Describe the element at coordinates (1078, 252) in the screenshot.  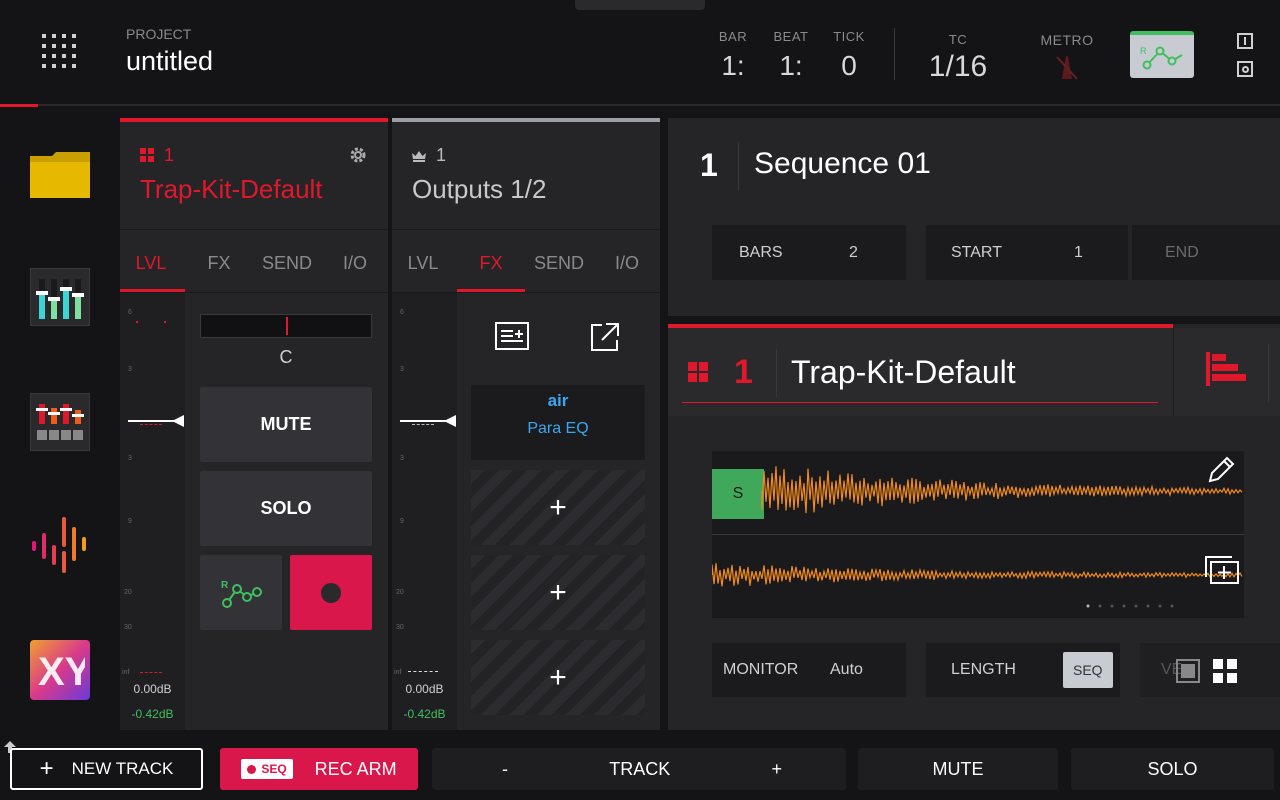
I see `start-value: 1` at that location.